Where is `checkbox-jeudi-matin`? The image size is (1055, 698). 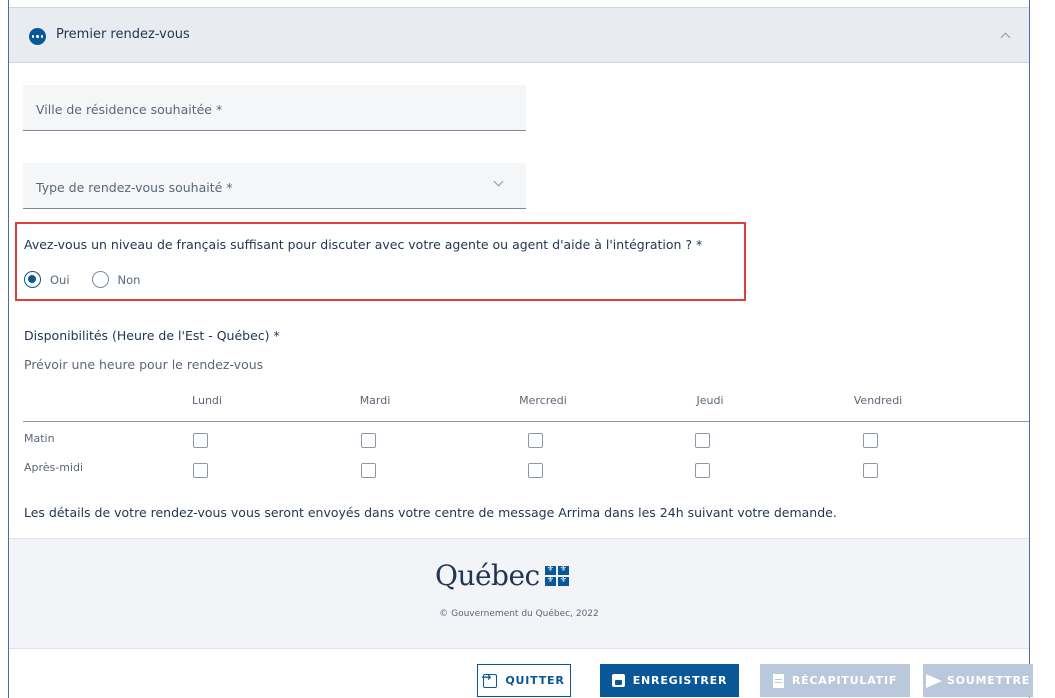 checkbox-jeudi-matin is located at coordinates (702, 440).